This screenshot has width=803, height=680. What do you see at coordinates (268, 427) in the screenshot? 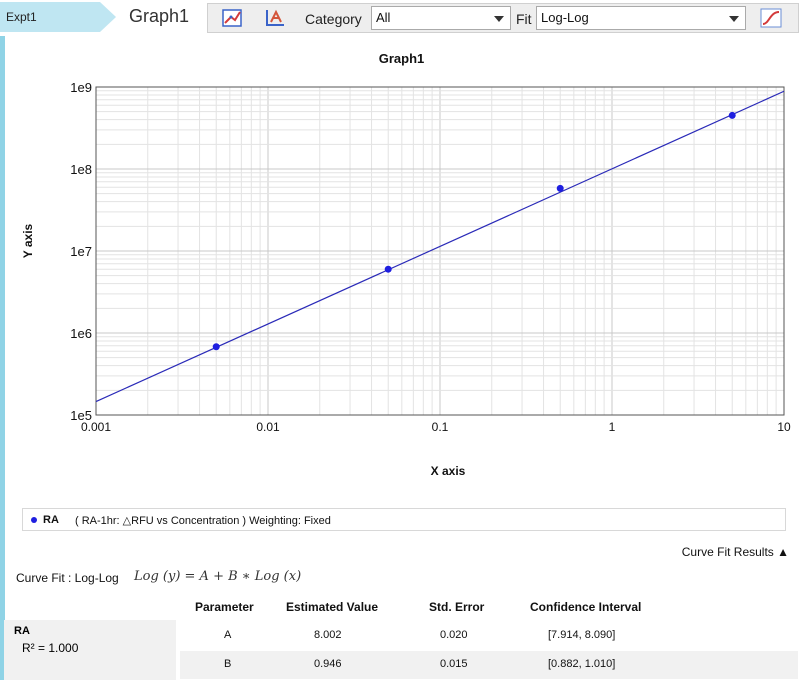
I see `x-tick-label: 0.01` at bounding box center [268, 427].